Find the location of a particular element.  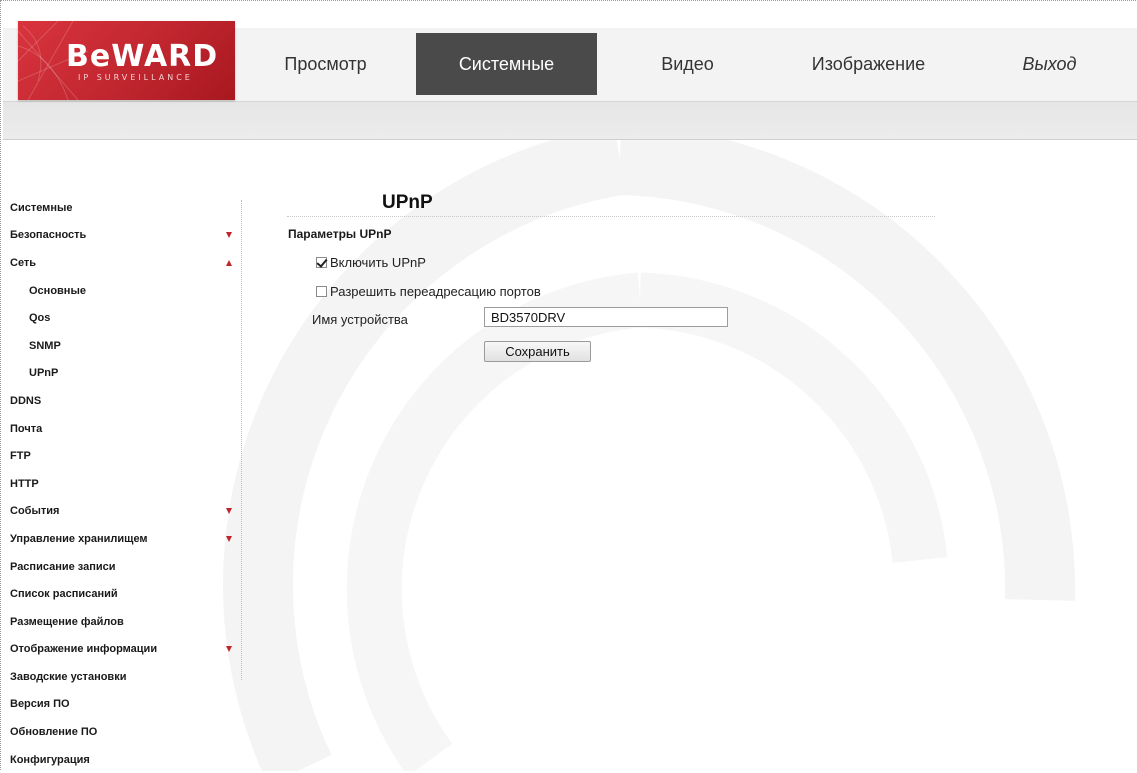

collapse-arrow-icon is located at coordinates (229, 262).